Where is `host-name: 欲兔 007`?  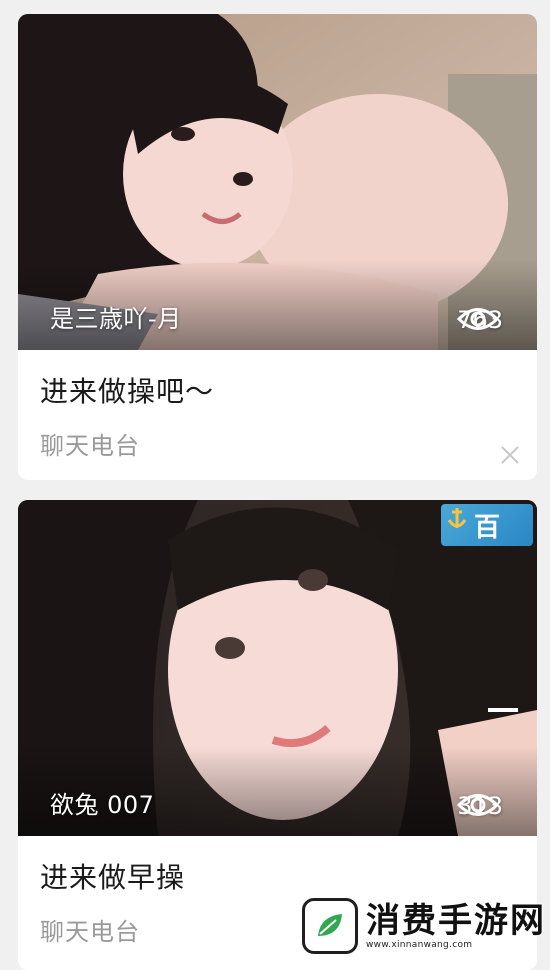 host-name: 欲兔 007 is located at coordinates (102, 805).